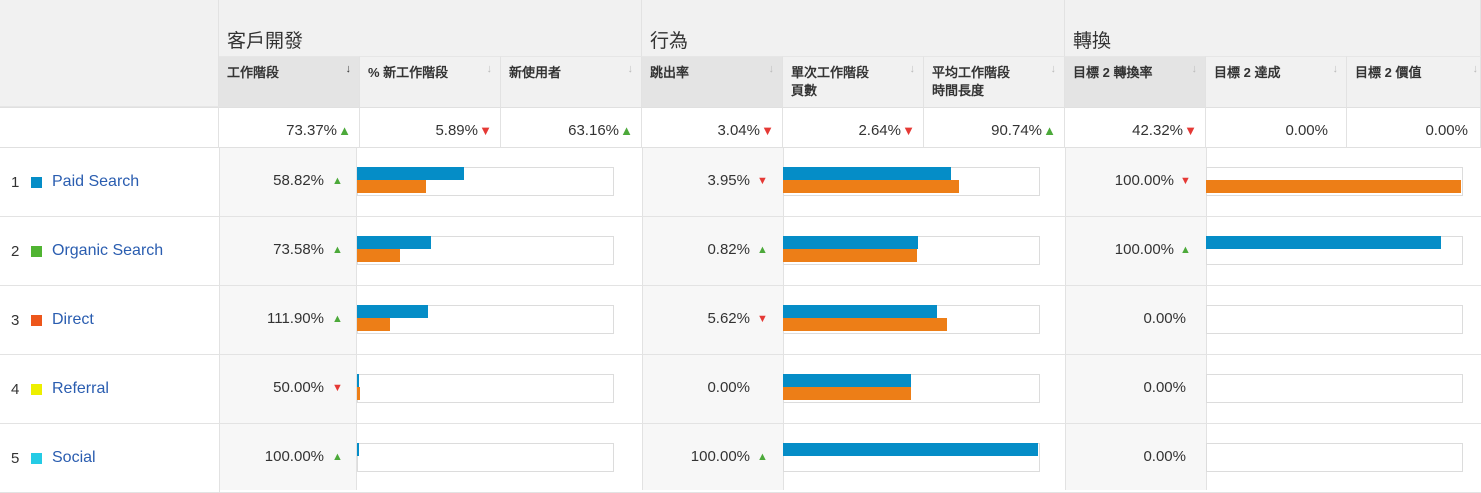 This screenshot has width=1481, height=493. Describe the element at coordinates (1388, 72) in the screenshot. I see `col-label: 目標 2 價值` at that location.